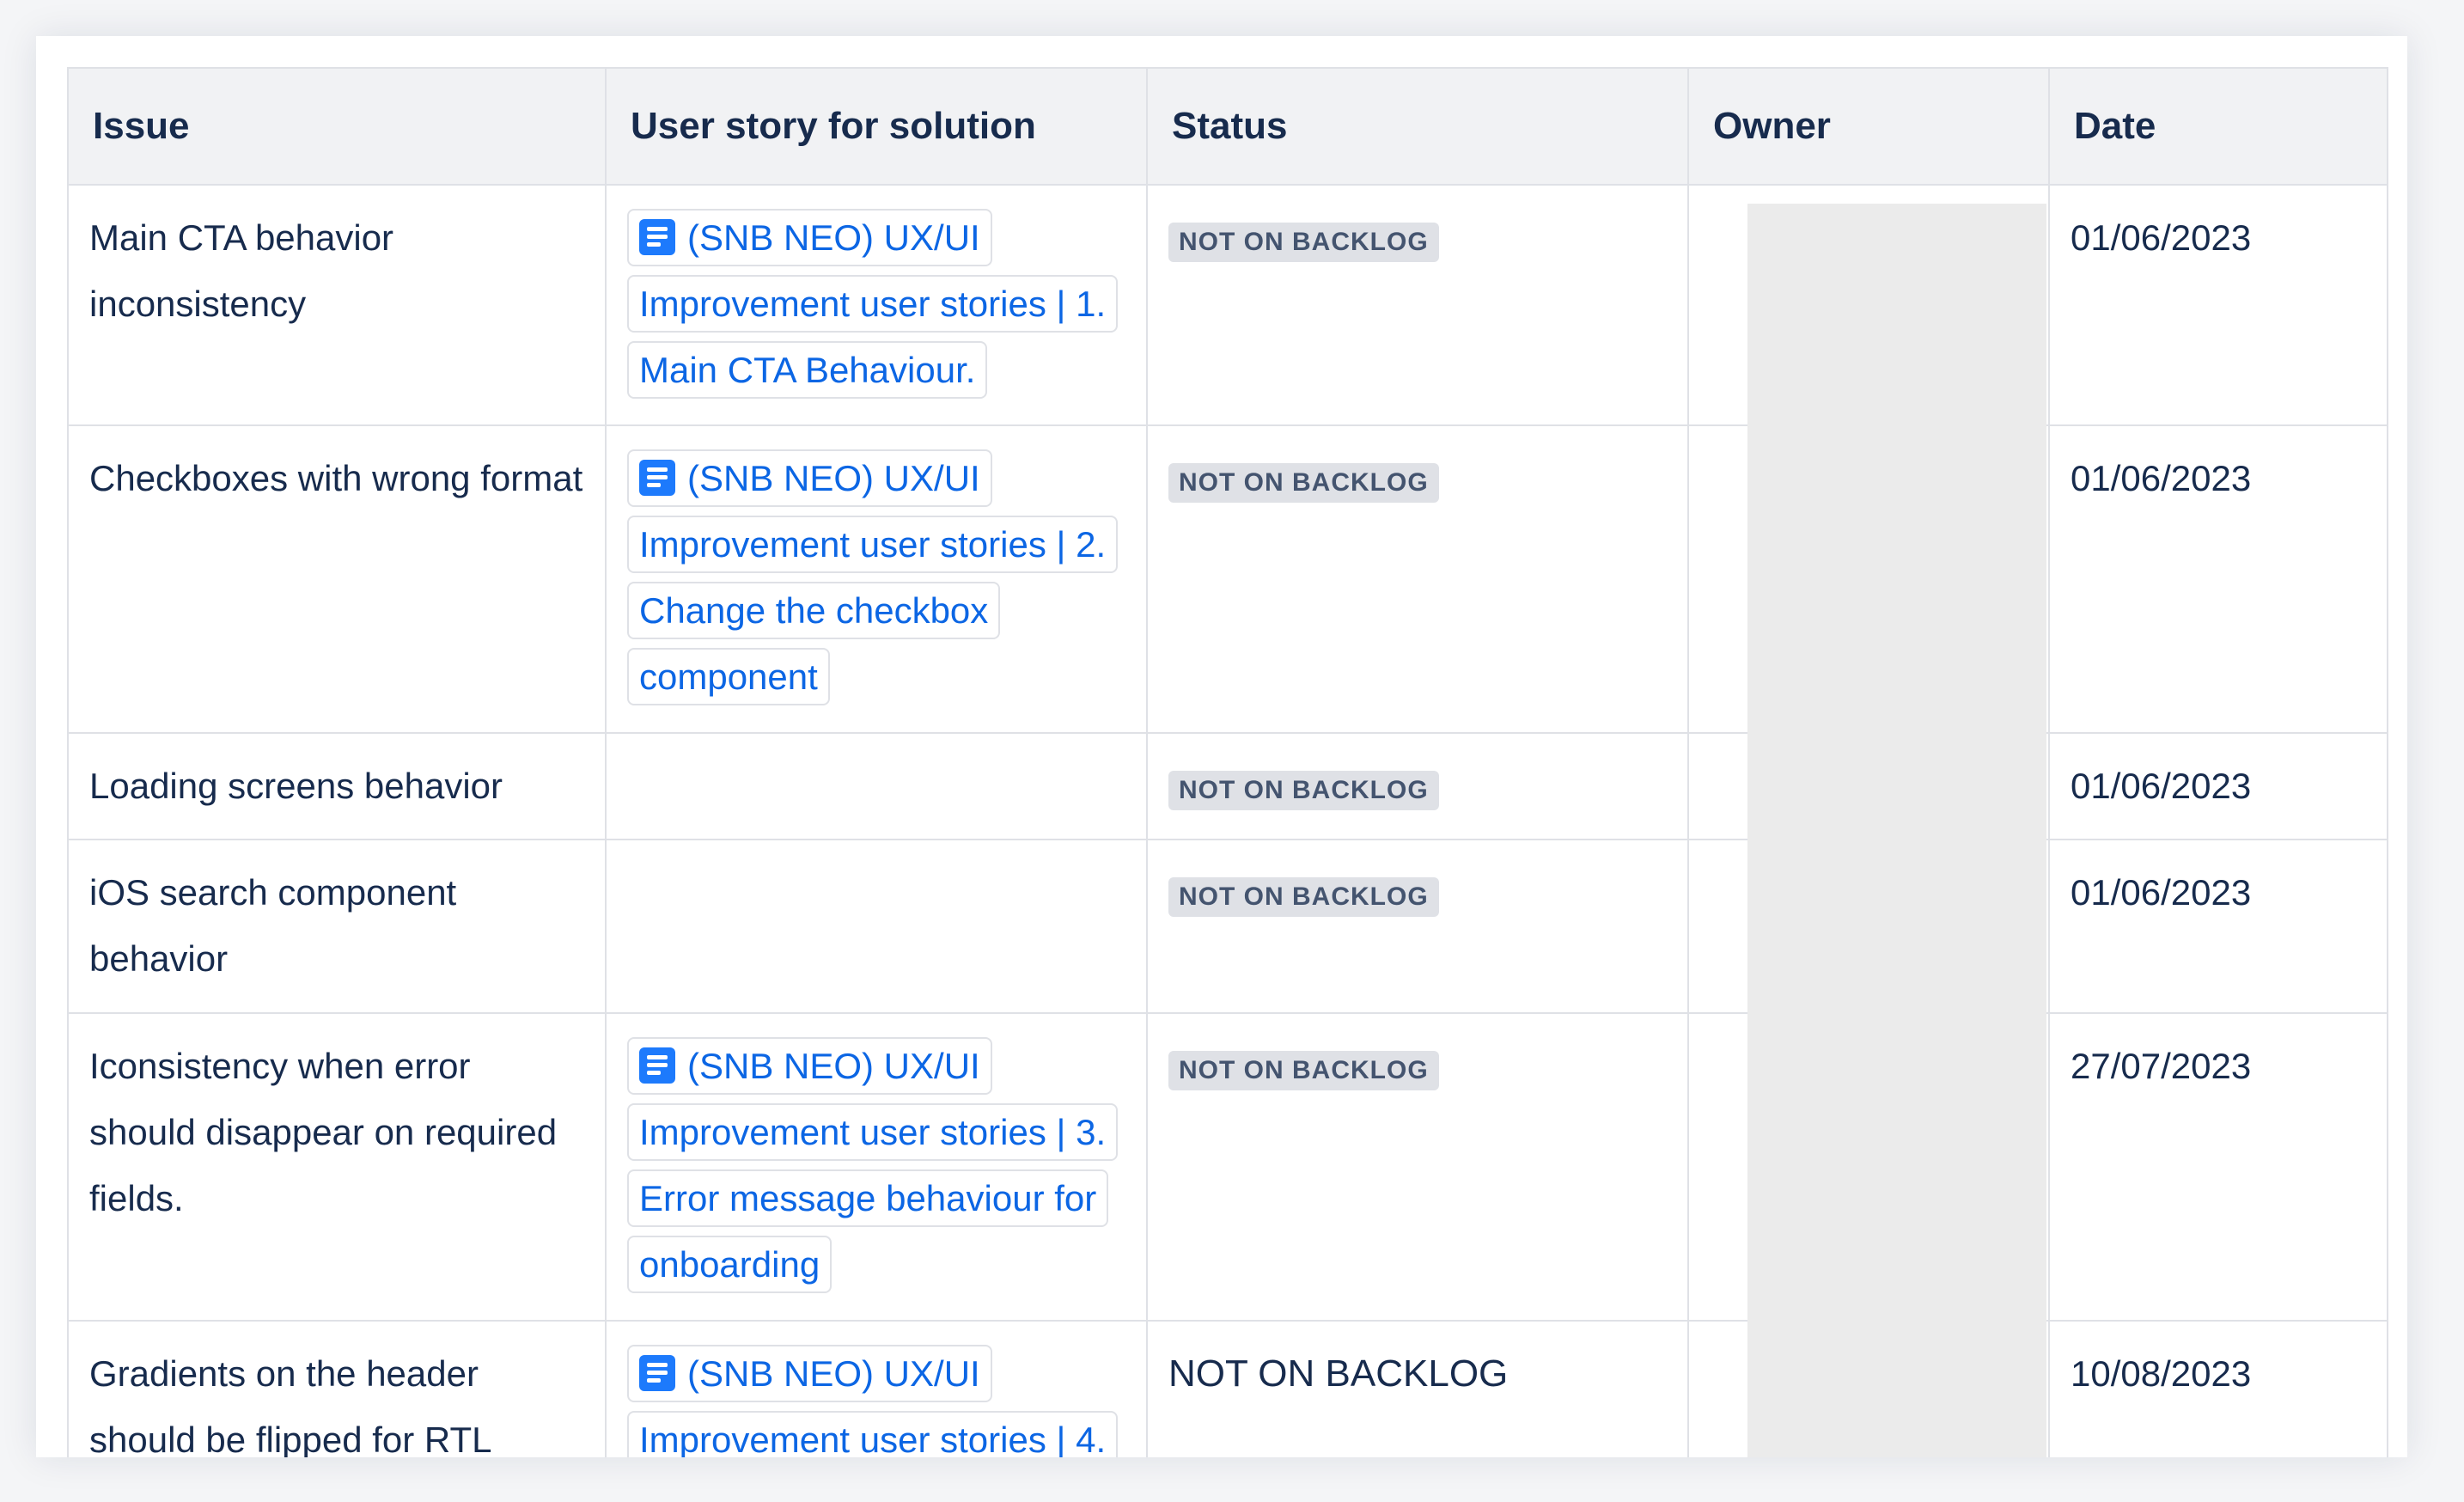 The width and height of the screenshot is (2464, 1502). I want to click on column-header-user-story: User story for solution, so click(876, 126).